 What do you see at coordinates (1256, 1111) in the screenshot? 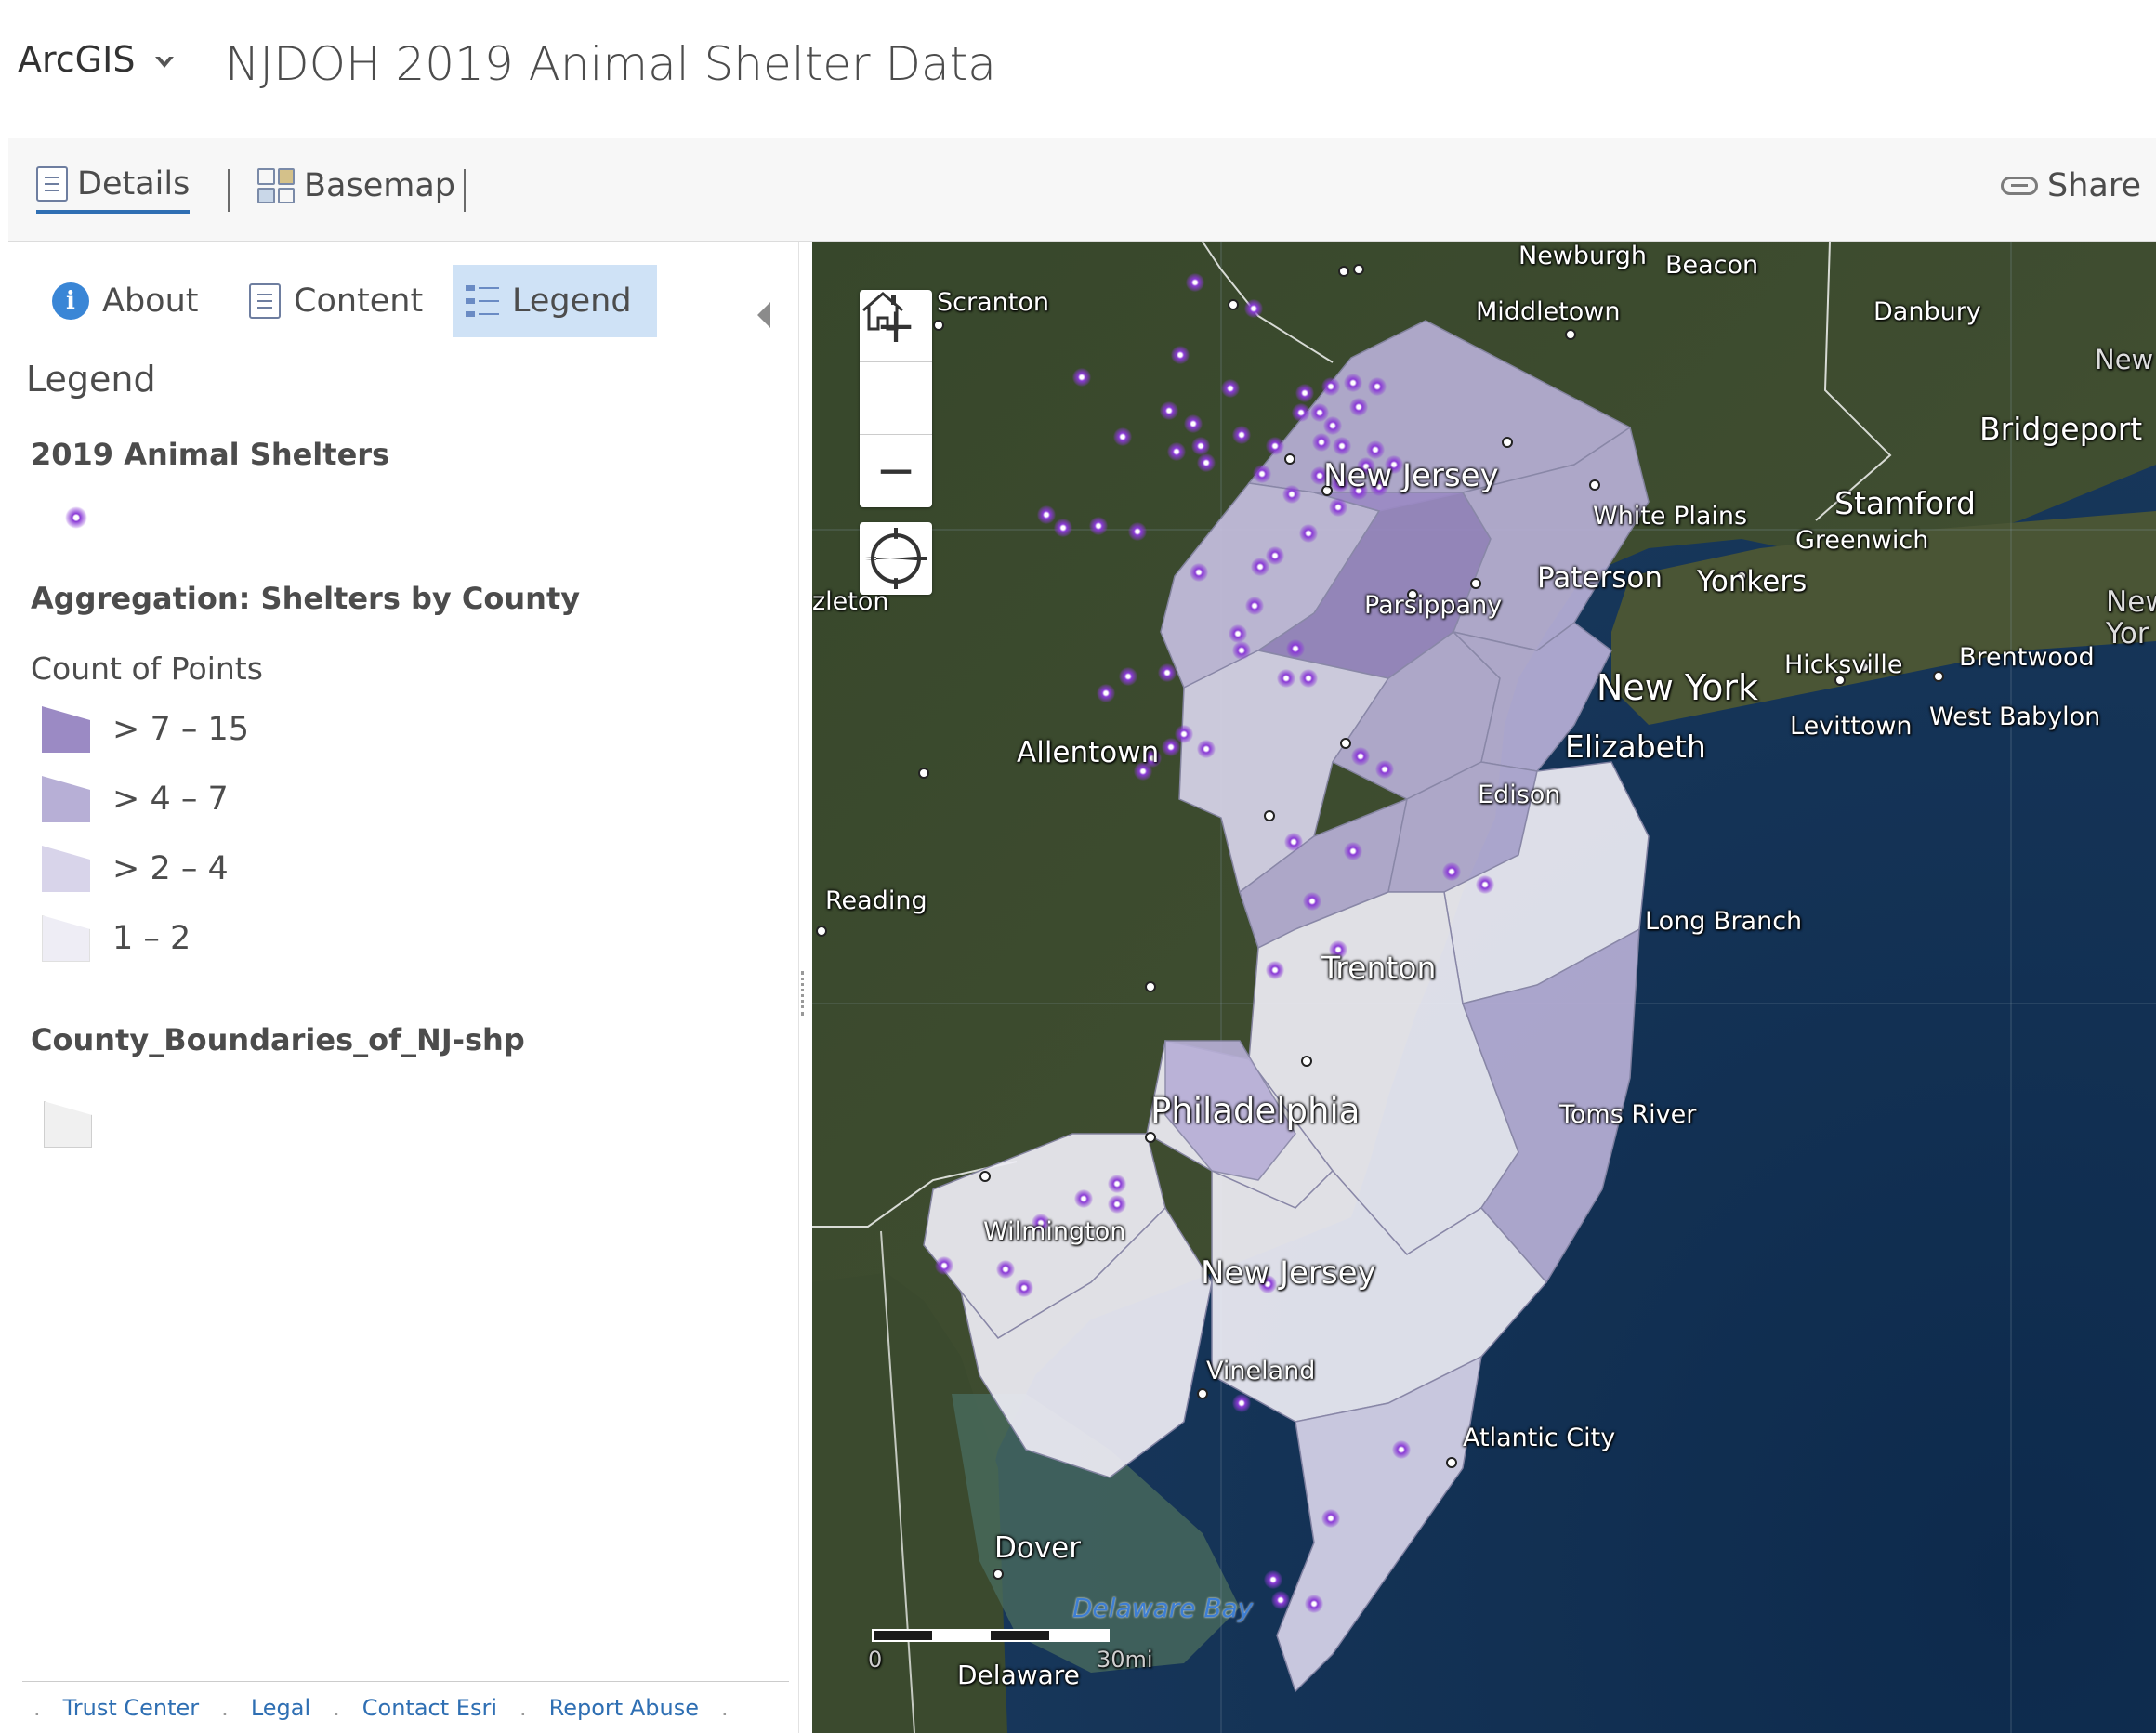
I see `map-label: Philadelphia` at bounding box center [1256, 1111].